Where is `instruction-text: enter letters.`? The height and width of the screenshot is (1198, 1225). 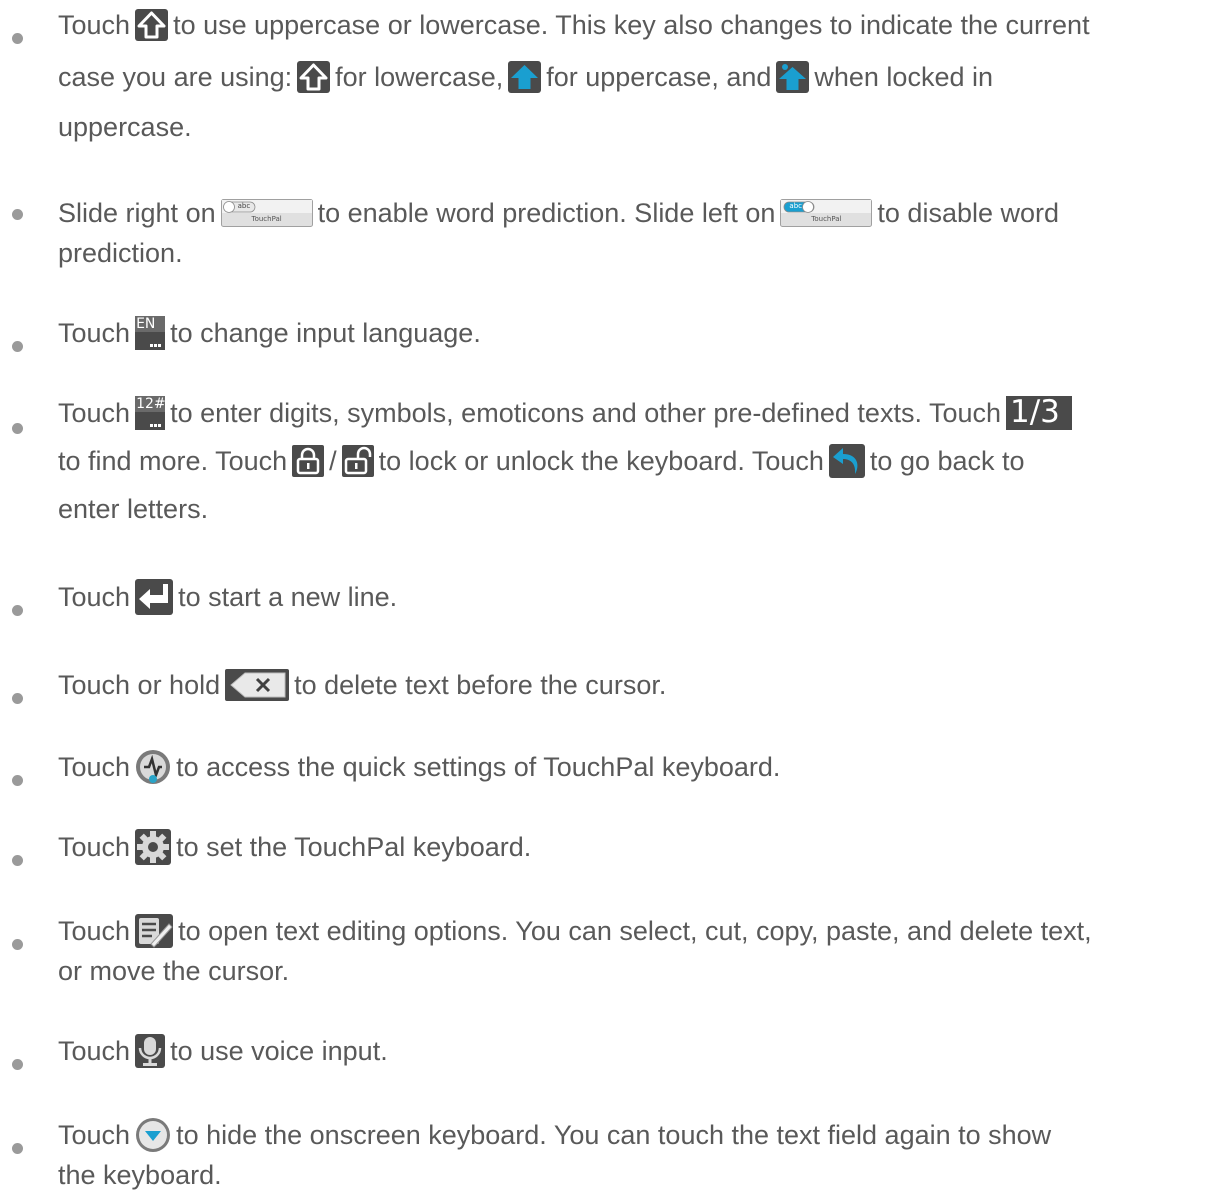
instruction-text: enter letters. is located at coordinates (133, 508).